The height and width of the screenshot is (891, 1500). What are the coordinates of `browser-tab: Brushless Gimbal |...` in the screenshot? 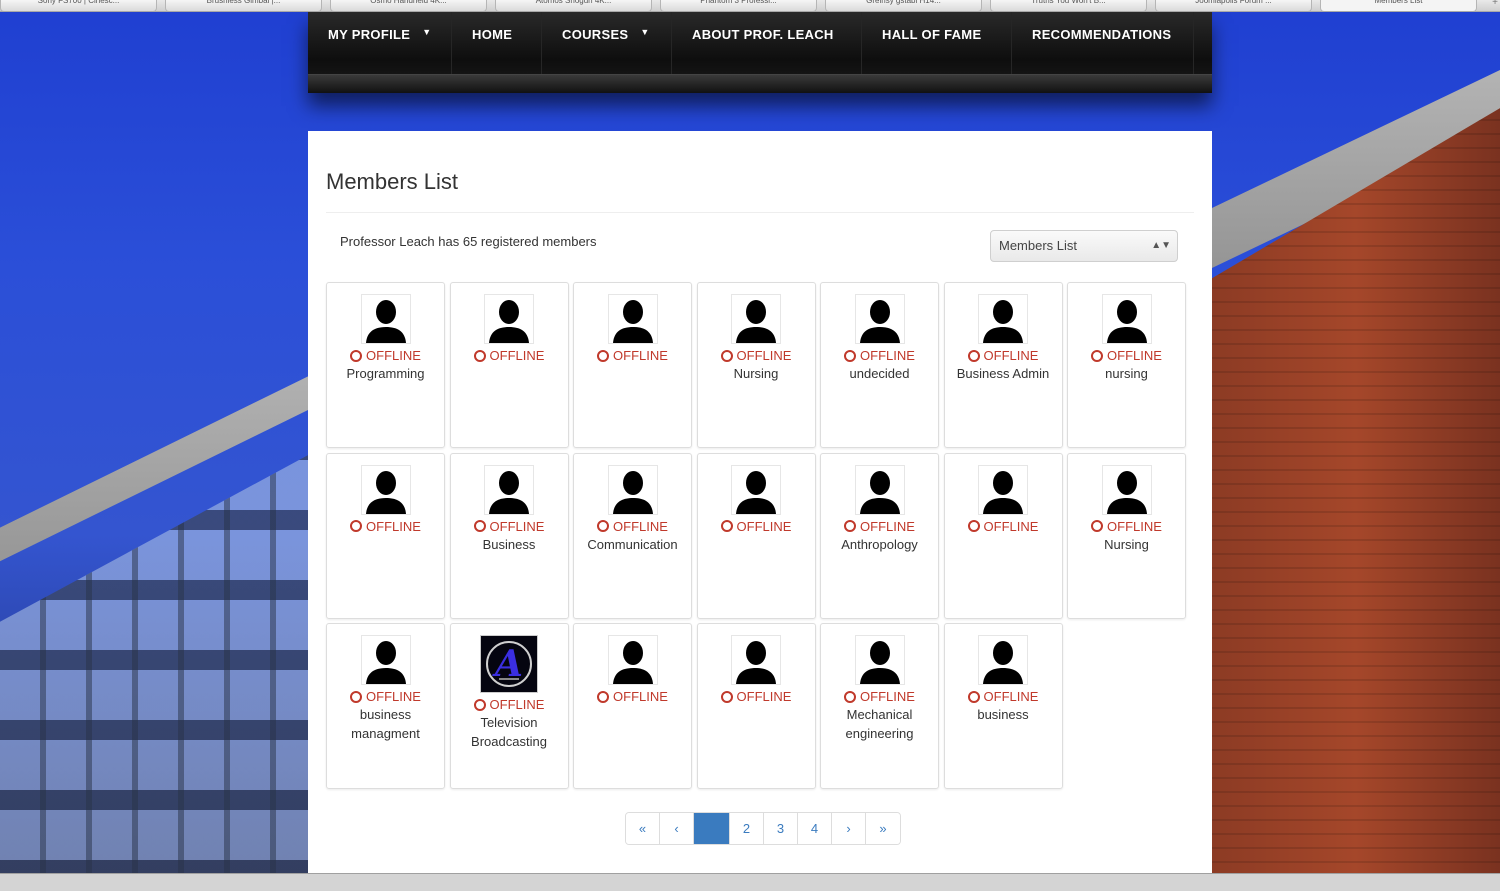 It's located at (243, 5).